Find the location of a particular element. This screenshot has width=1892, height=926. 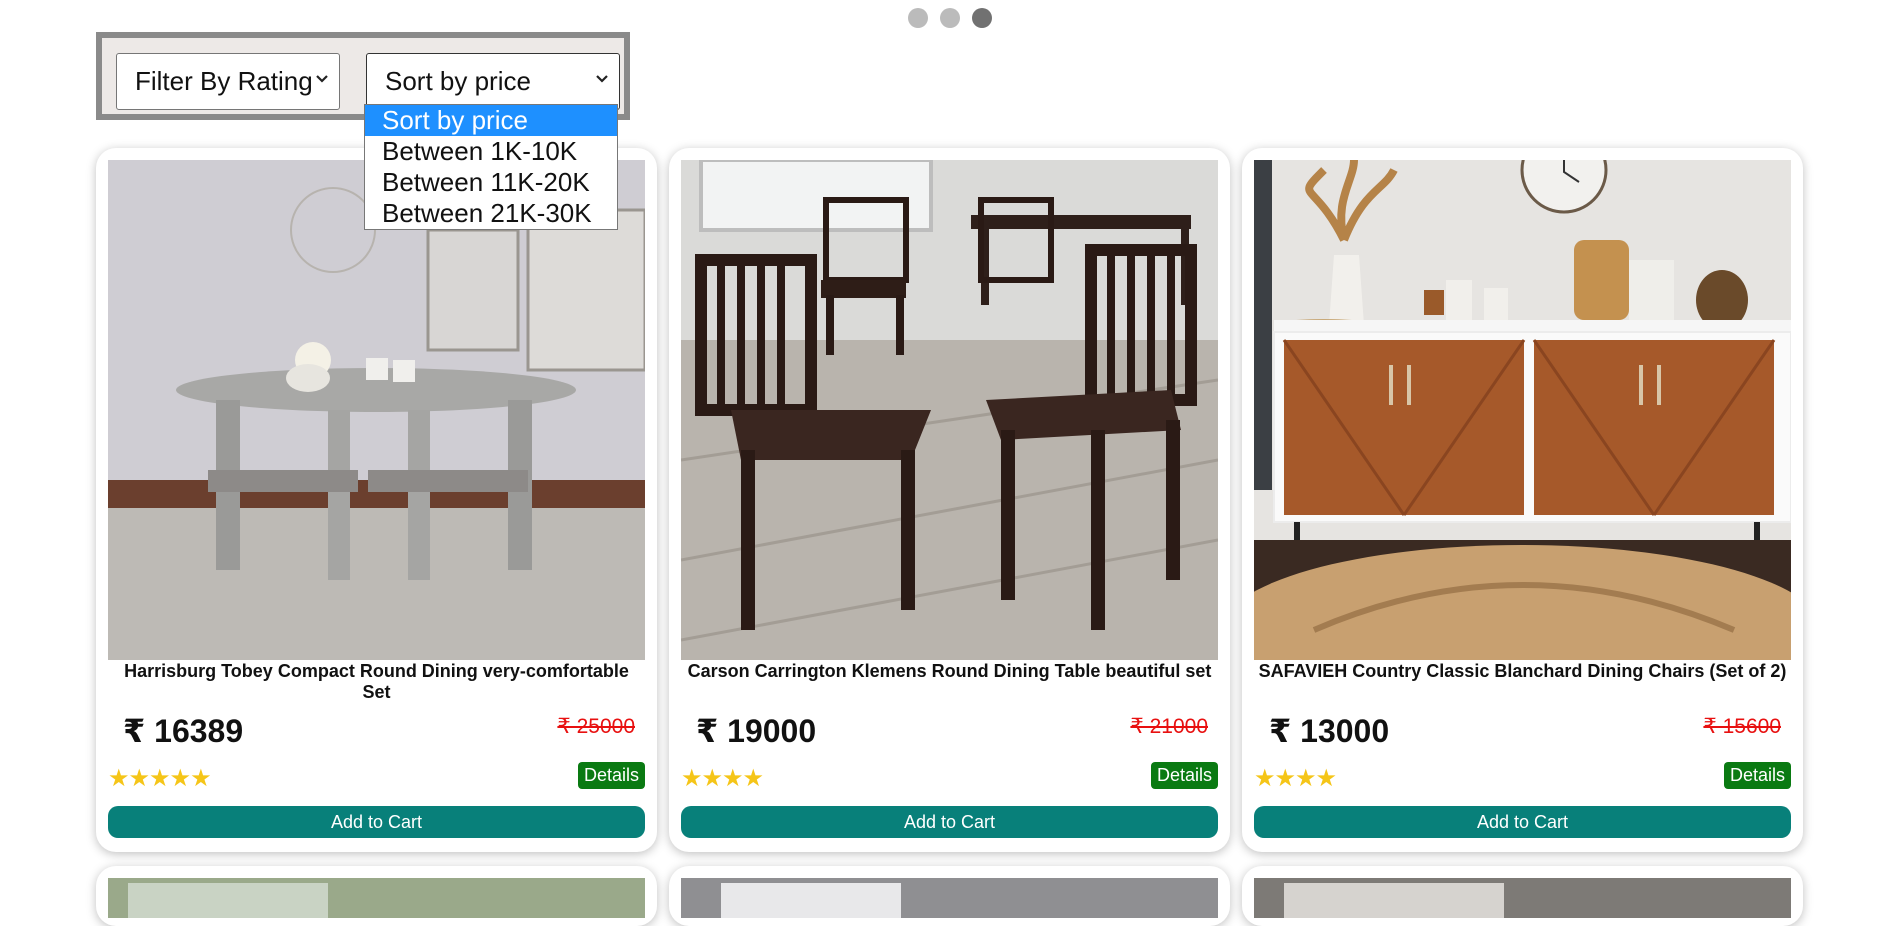

dropdown-option: Between 21K-30K is located at coordinates (491, 213).